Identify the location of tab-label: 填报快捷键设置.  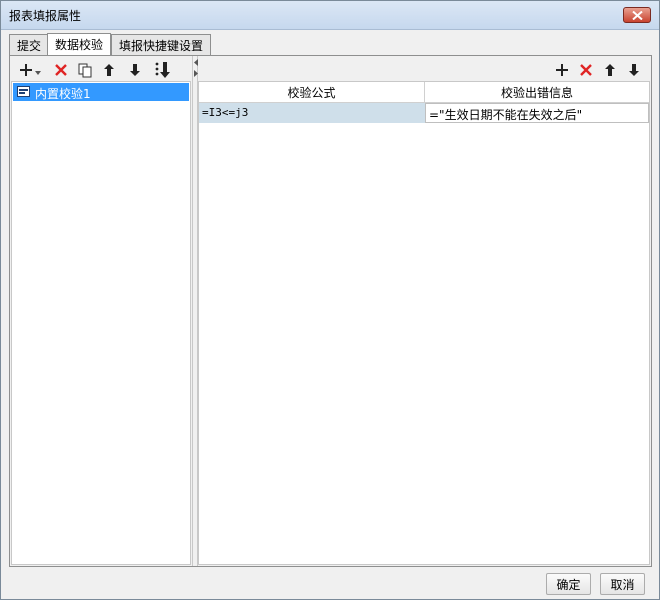
(161, 46).